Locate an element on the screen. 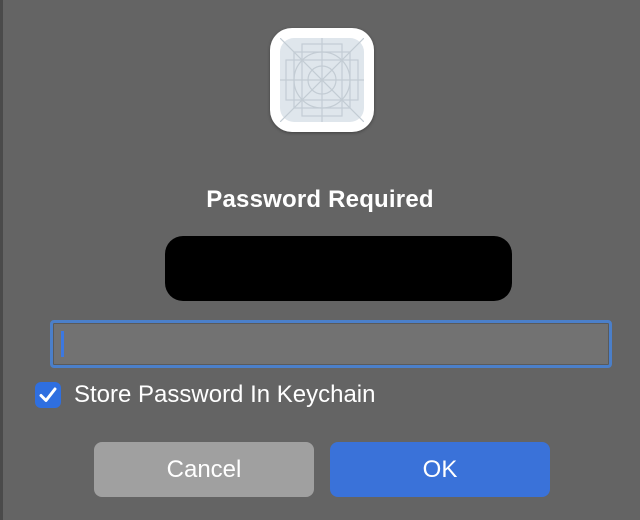 The image size is (640, 520). app-placeholder-icon is located at coordinates (322, 80).